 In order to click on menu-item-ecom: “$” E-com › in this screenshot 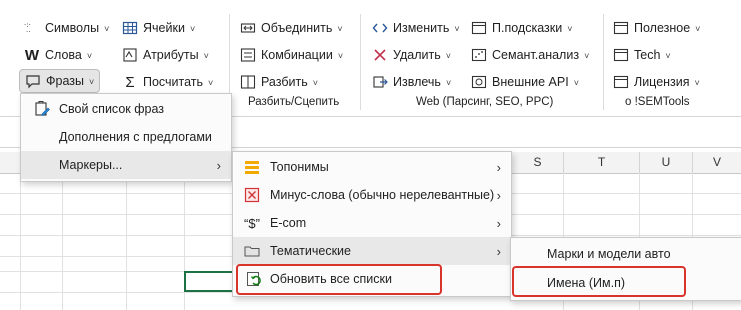, I will do `click(372, 223)`.